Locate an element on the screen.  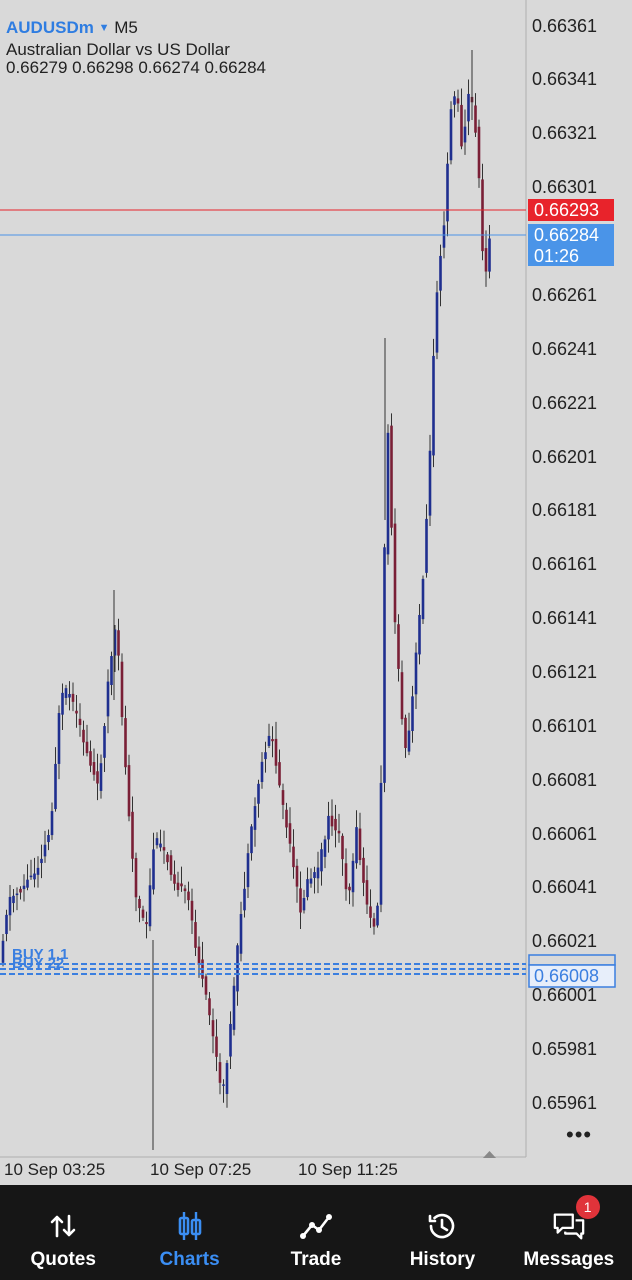
price-axis-label: 0.66121 is located at coordinates (565, 672).